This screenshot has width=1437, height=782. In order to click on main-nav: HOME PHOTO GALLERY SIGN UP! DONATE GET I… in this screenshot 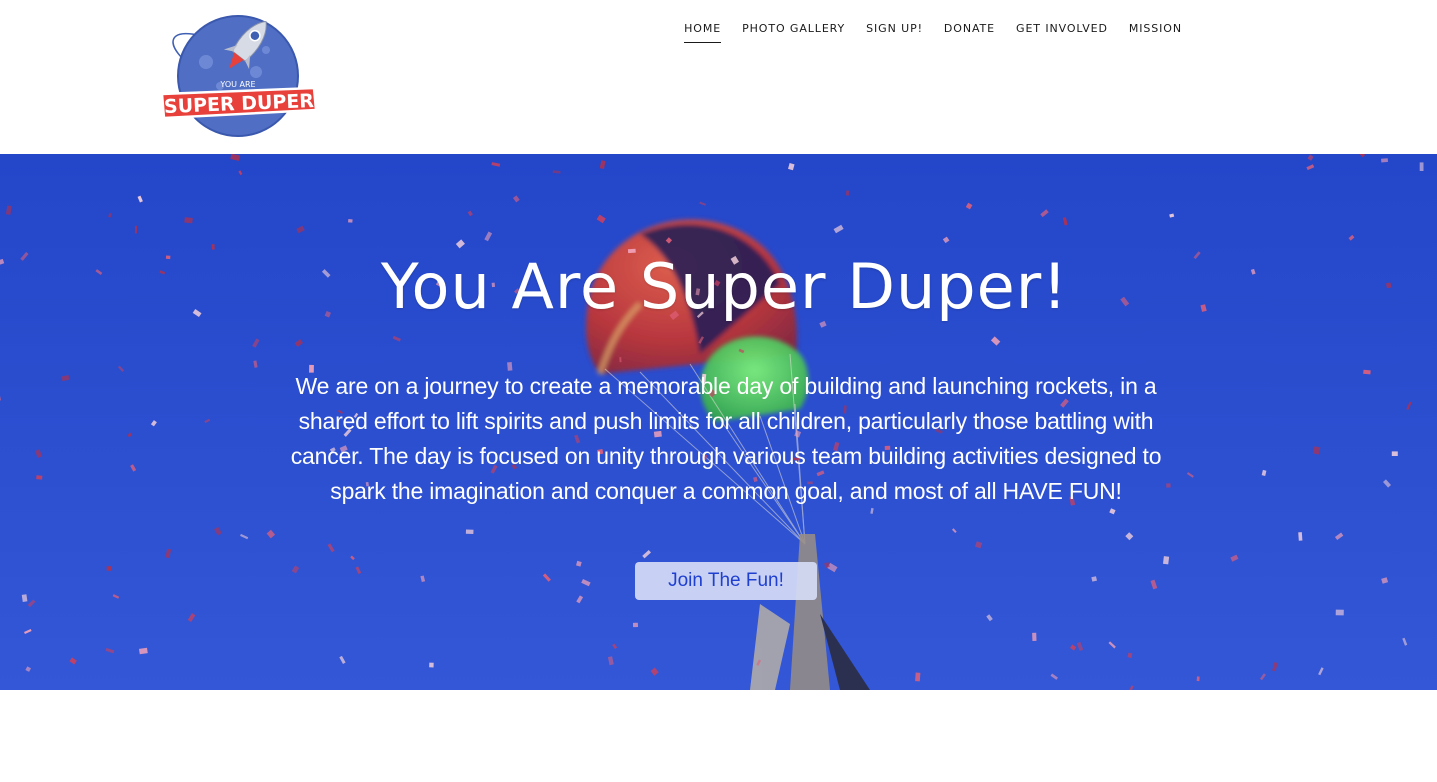, I will do `click(922, 32)`.